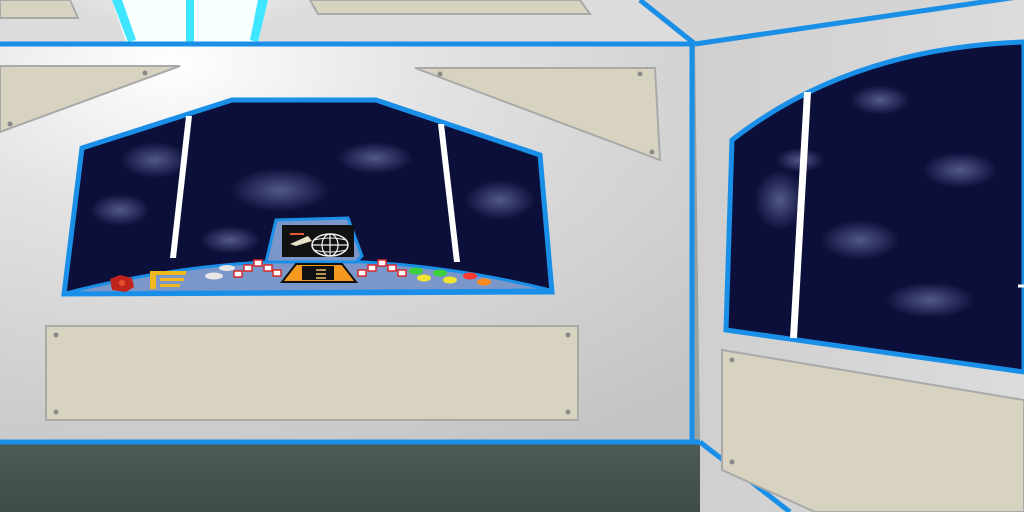 The width and height of the screenshot is (1024, 512). I want to click on wall-panel-lower, so click(312, 373).